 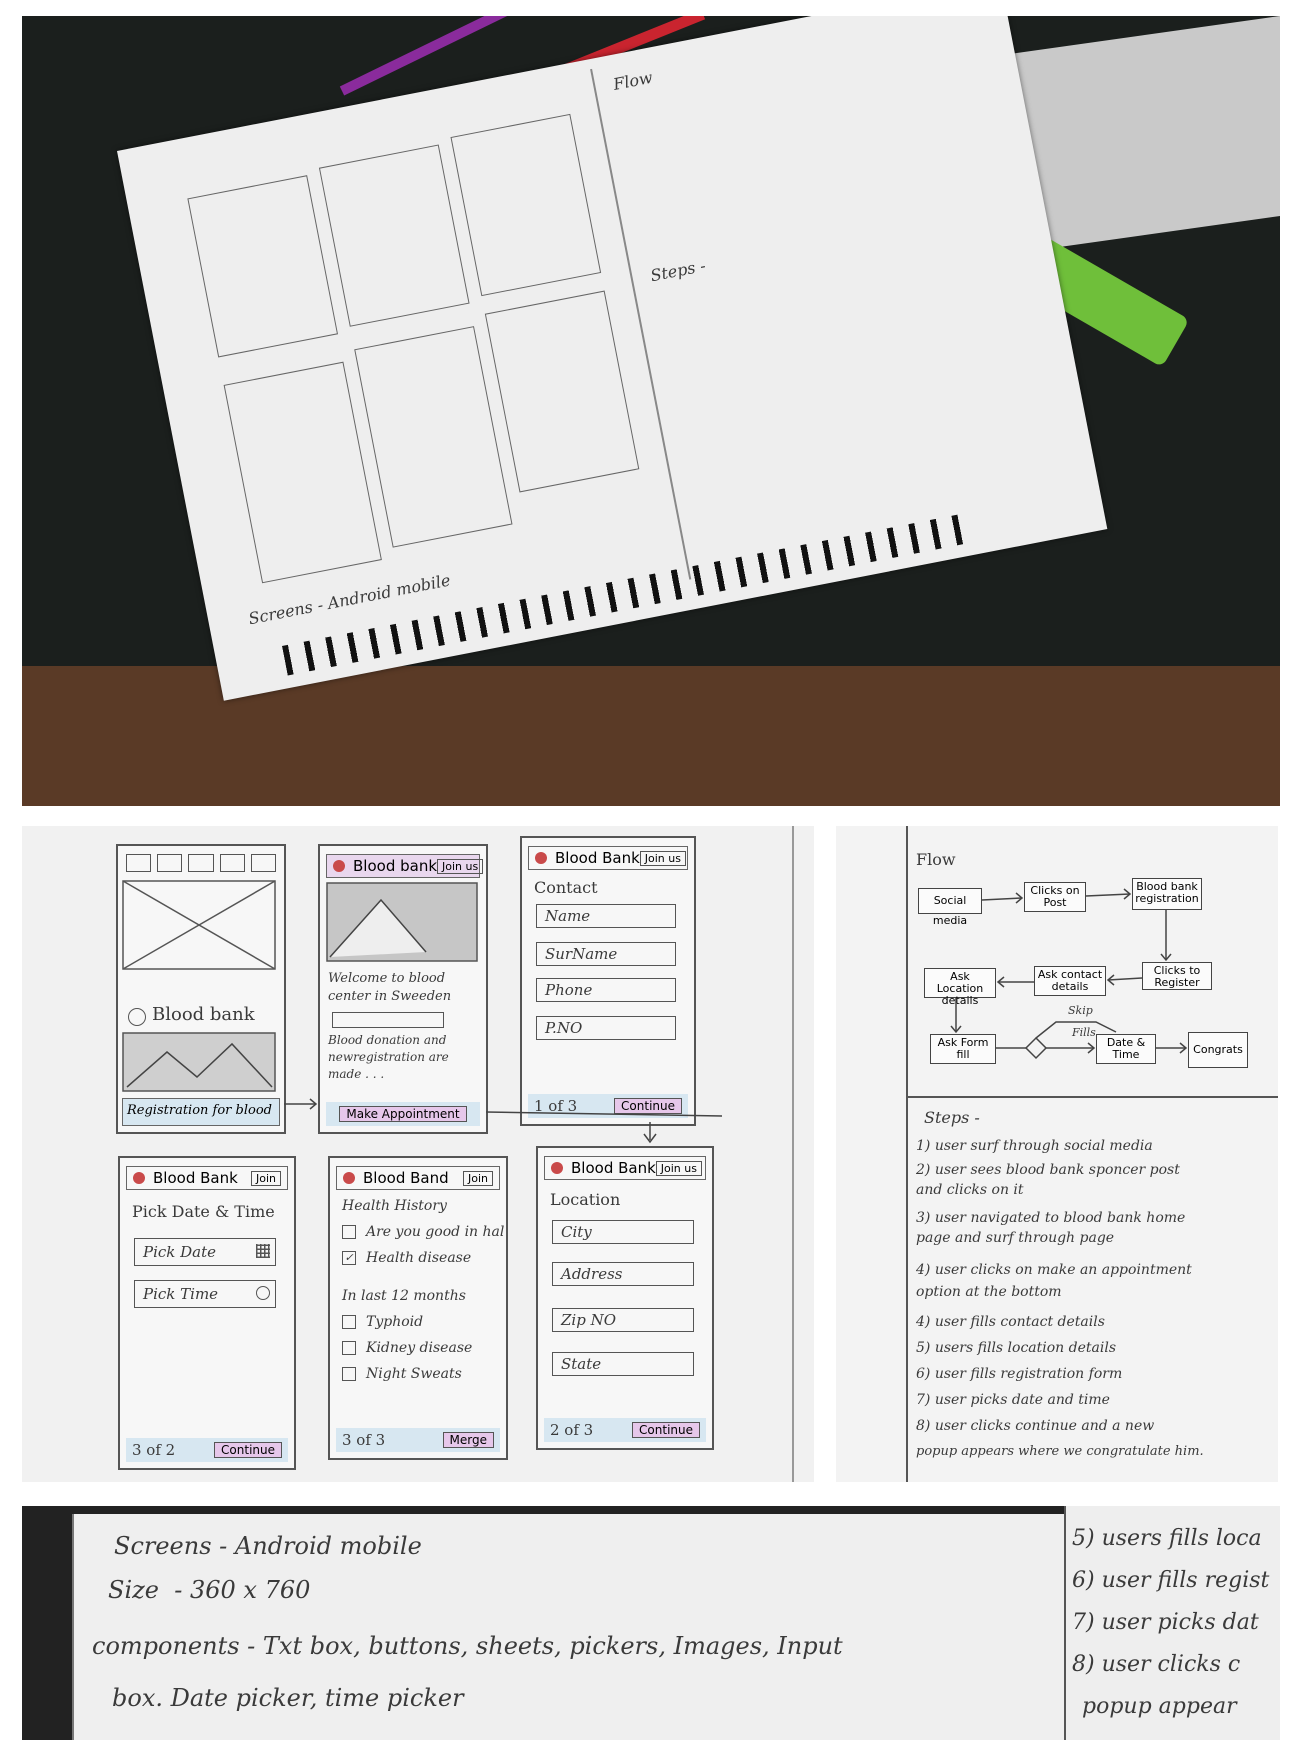 I want to click on check-row: Night Sweats, so click(x=402, y=1374).